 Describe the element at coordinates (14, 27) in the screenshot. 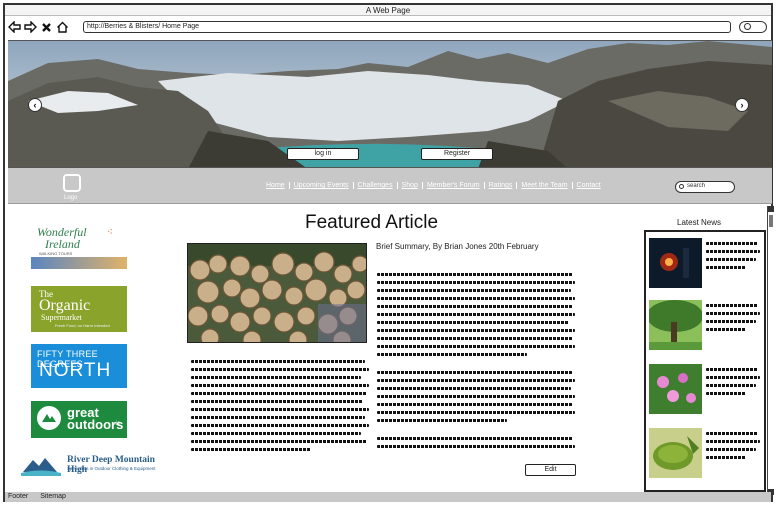

I see `back-arrow-icon` at that location.